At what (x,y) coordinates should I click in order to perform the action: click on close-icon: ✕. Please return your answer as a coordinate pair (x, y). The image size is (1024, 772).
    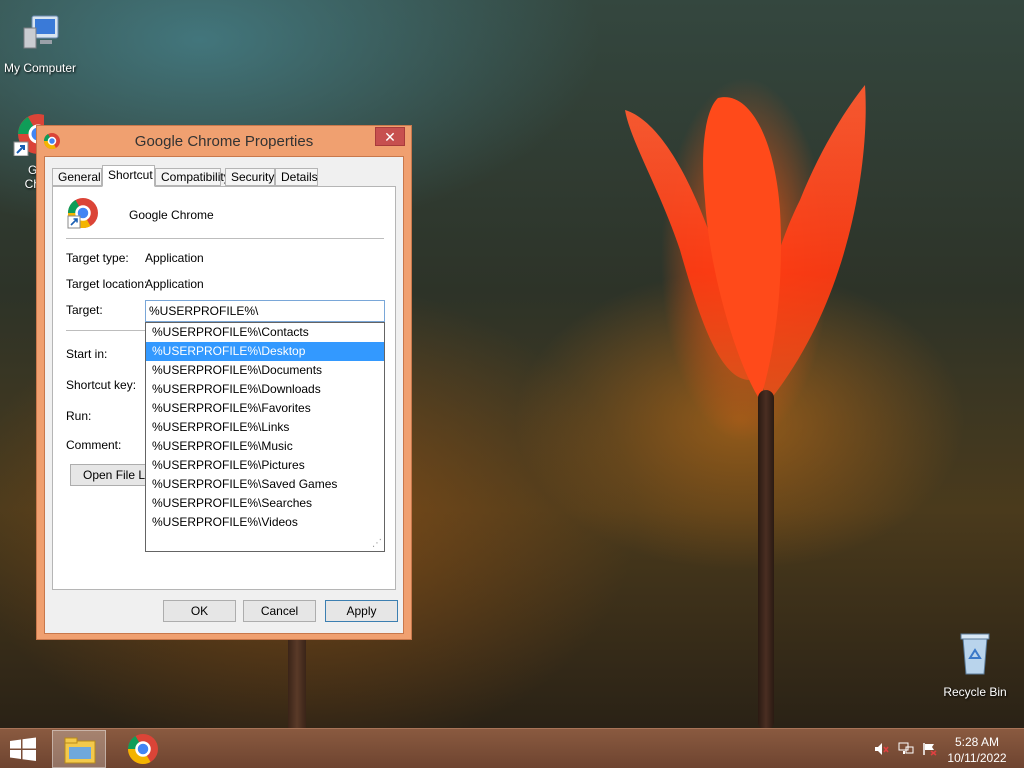
    Looking at the image, I should click on (390, 137).